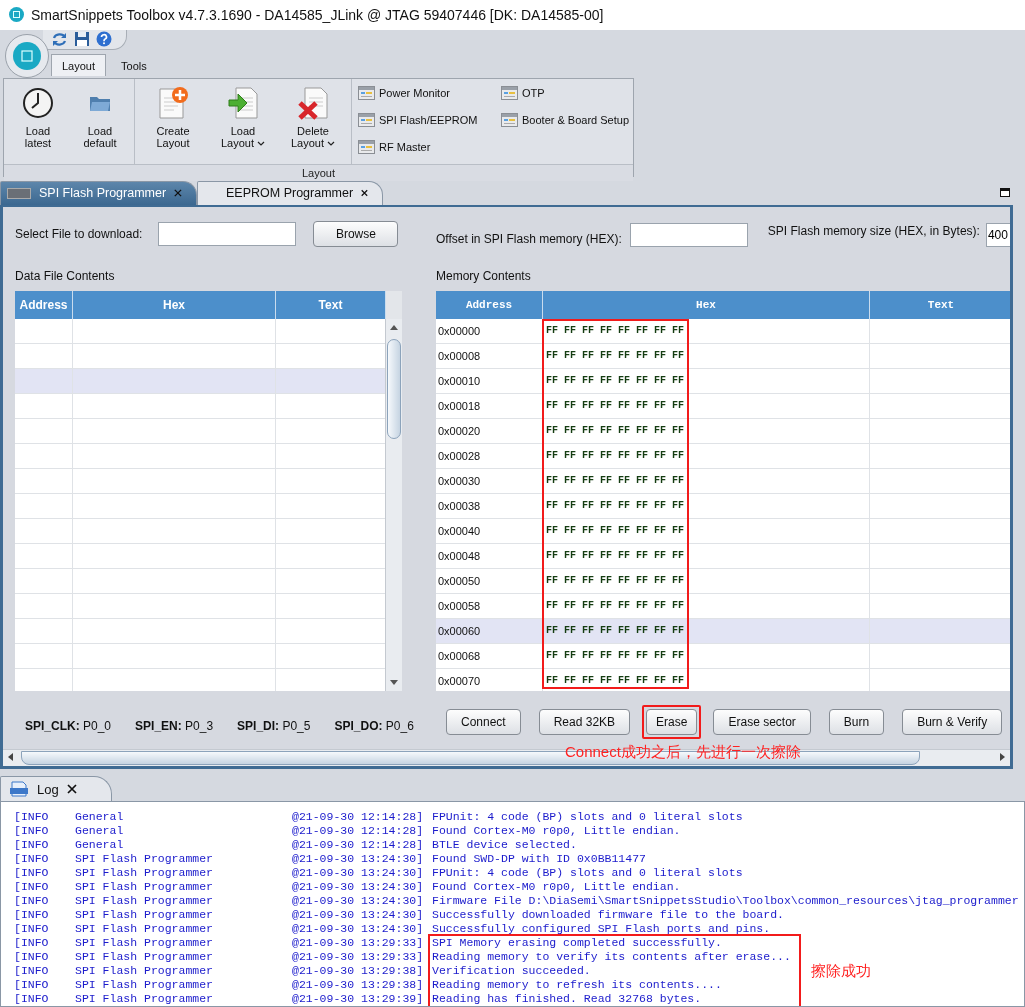  I want to click on table-row: 0x00020 FF FF FF FF FF FF FF FF, so click(723, 431).